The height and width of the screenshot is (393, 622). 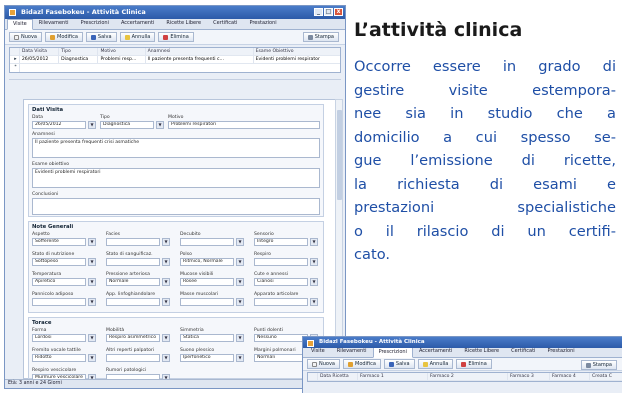 I want to click on field-select: Ritmico, Normale, so click(x=207, y=262).